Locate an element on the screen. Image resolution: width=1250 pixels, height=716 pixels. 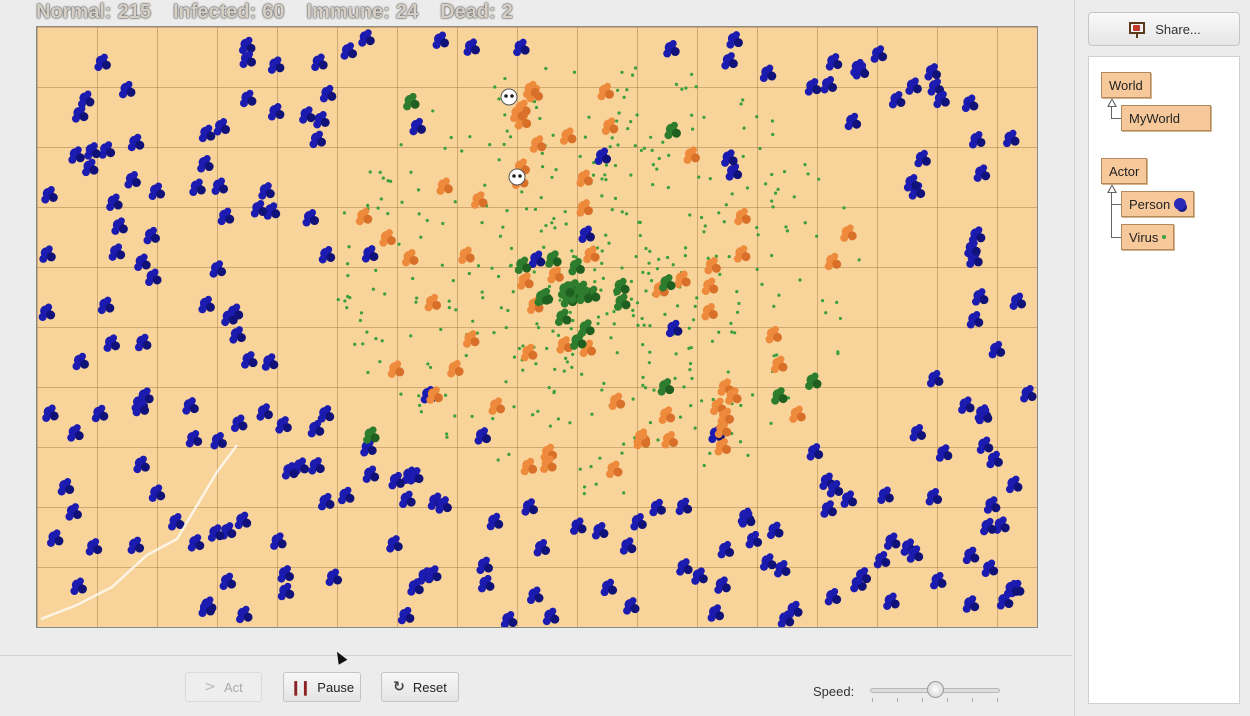
class-actor: Actor is located at coordinates (1124, 171).